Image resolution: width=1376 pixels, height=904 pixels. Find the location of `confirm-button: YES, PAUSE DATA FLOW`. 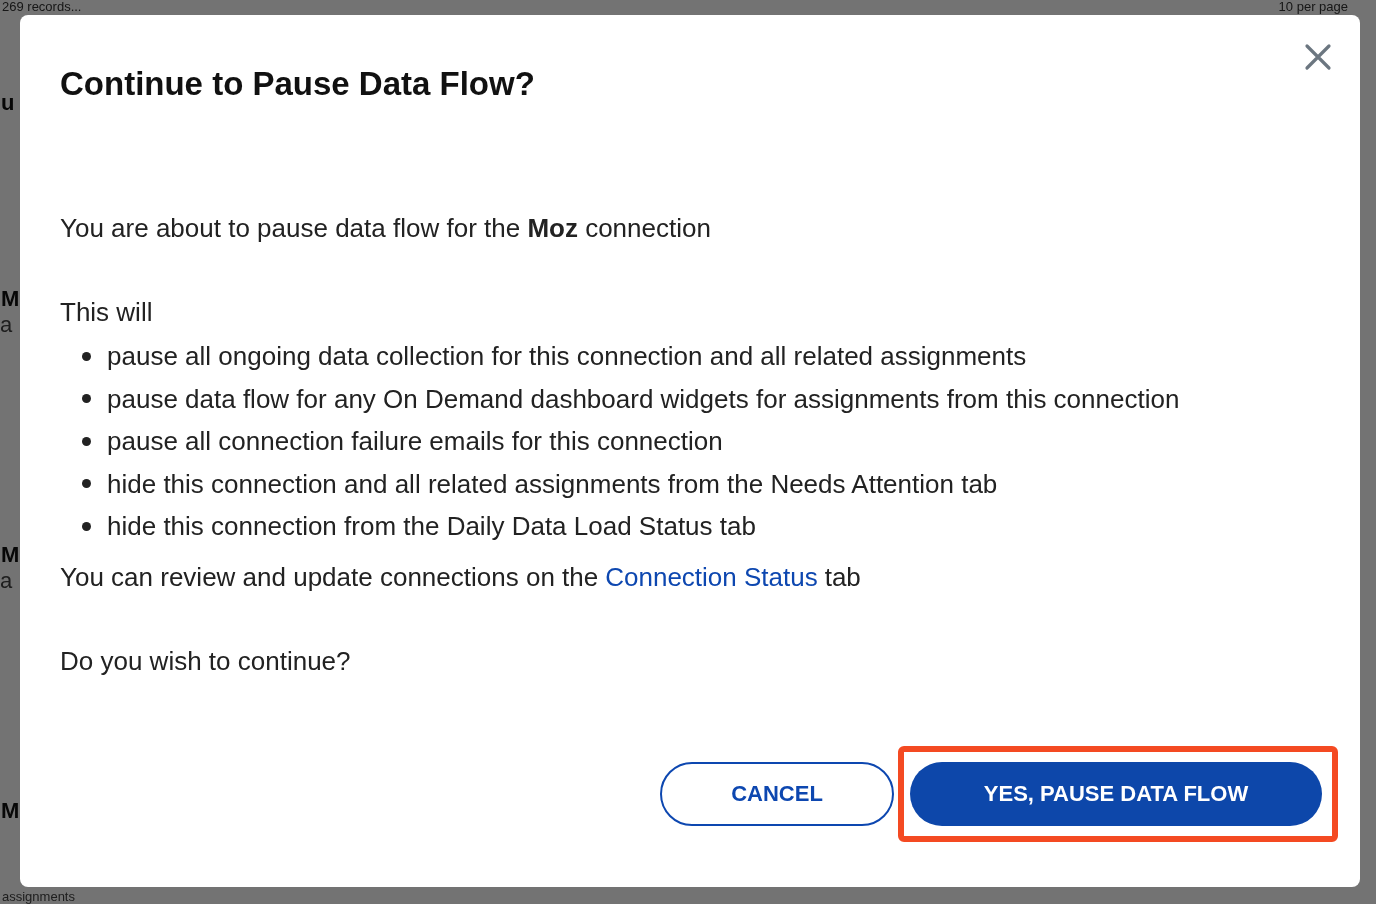

confirm-button: YES, PAUSE DATA FLOW is located at coordinates (1116, 793).